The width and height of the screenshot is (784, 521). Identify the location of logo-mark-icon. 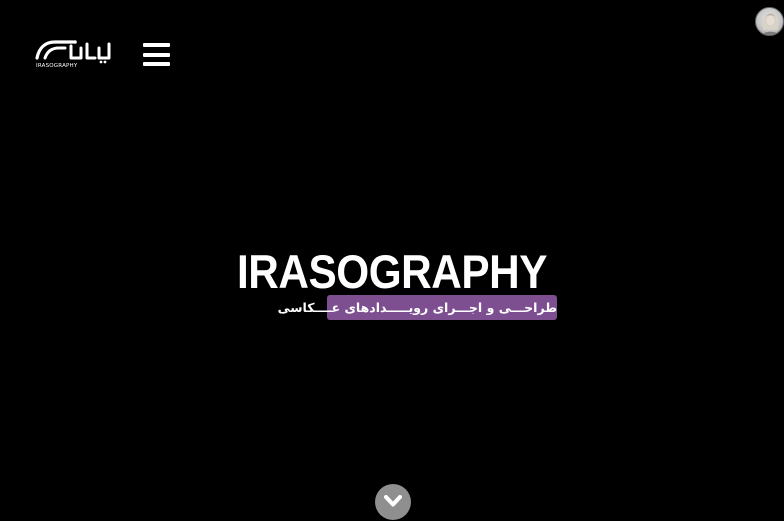
(73, 52).